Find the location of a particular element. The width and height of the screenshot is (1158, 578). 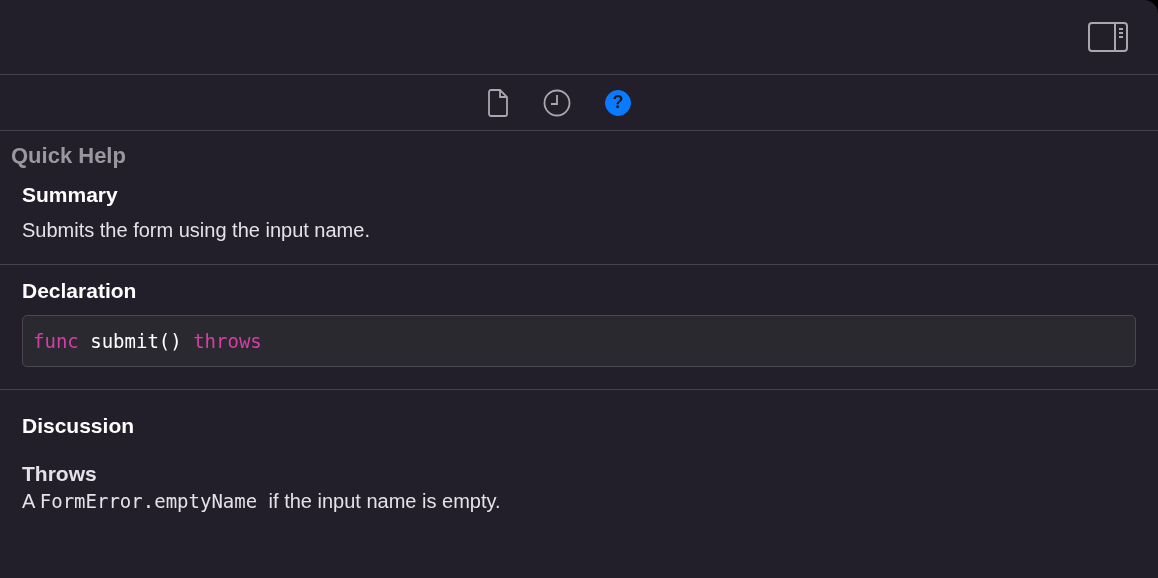

section-heading: Declaration is located at coordinates (80, 291).